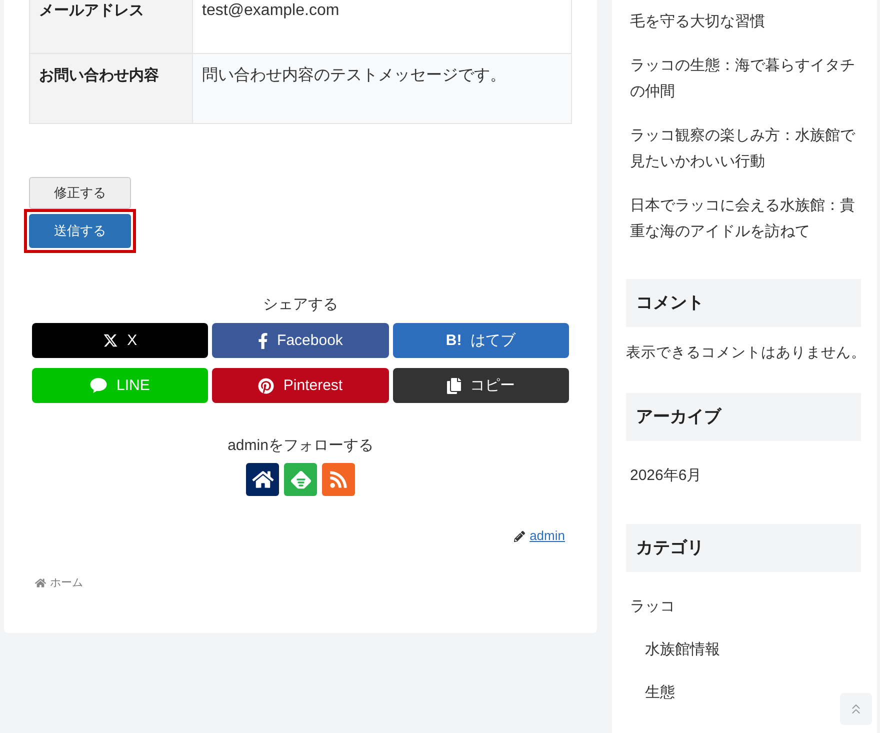 The width and height of the screenshot is (880, 733). Describe the element at coordinates (743, 219) in the screenshot. I see `post-link: 日本でラッコに会える水族館：貴重な海のアイドルを訪ねて` at that location.